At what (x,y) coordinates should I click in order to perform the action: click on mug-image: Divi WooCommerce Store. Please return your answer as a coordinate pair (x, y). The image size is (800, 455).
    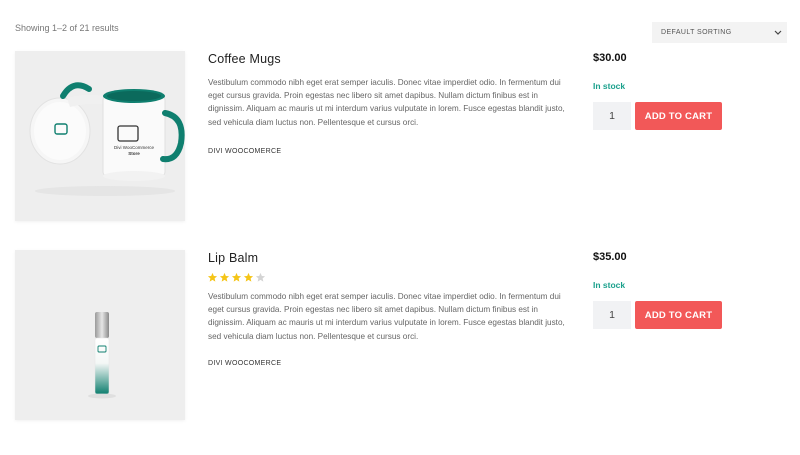
    Looking at the image, I should click on (100, 136).